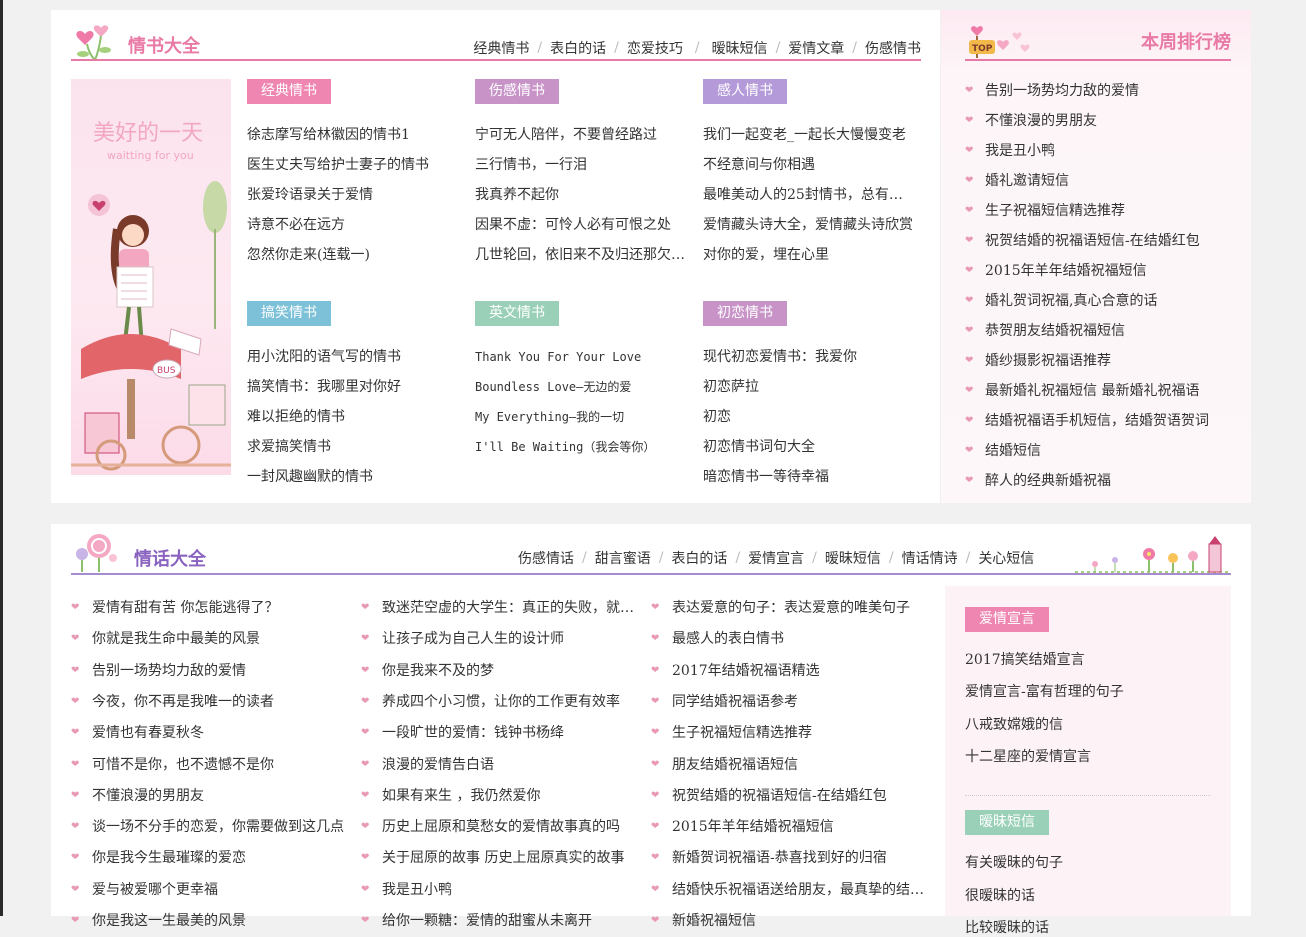 This screenshot has height=937, width=1306. I want to click on qingshu-link: 我们一起变老_一起长大慢慢变老, so click(808, 135).